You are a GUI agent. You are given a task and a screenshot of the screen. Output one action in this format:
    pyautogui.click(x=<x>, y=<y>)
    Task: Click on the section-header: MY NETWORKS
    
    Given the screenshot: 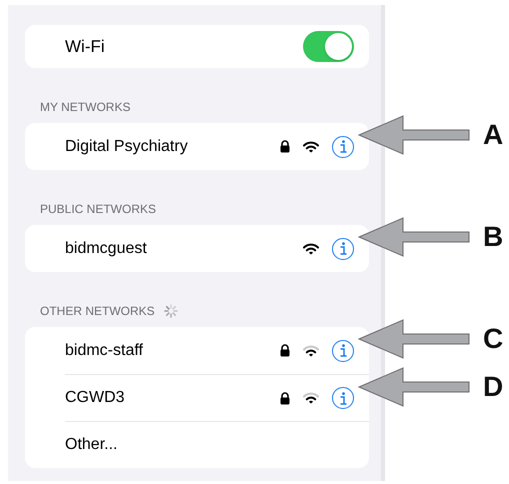 What is the action you would take?
    pyautogui.click(x=85, y=107)
    